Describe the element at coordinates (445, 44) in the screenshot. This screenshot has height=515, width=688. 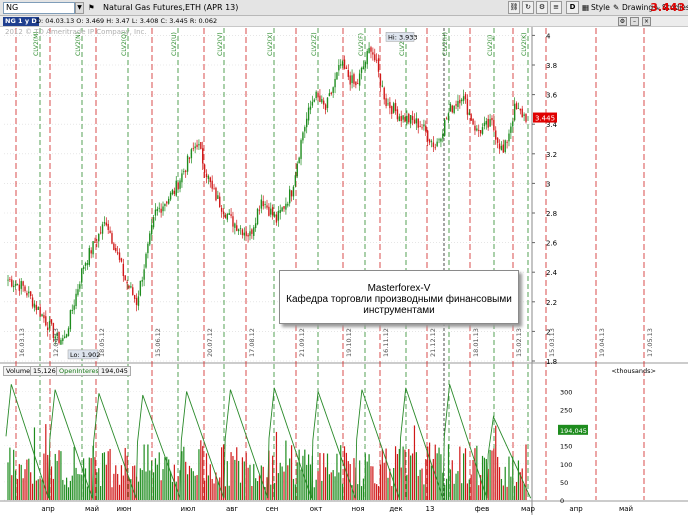
I see `expiry-marker-label: CLV2(H)` at that location.